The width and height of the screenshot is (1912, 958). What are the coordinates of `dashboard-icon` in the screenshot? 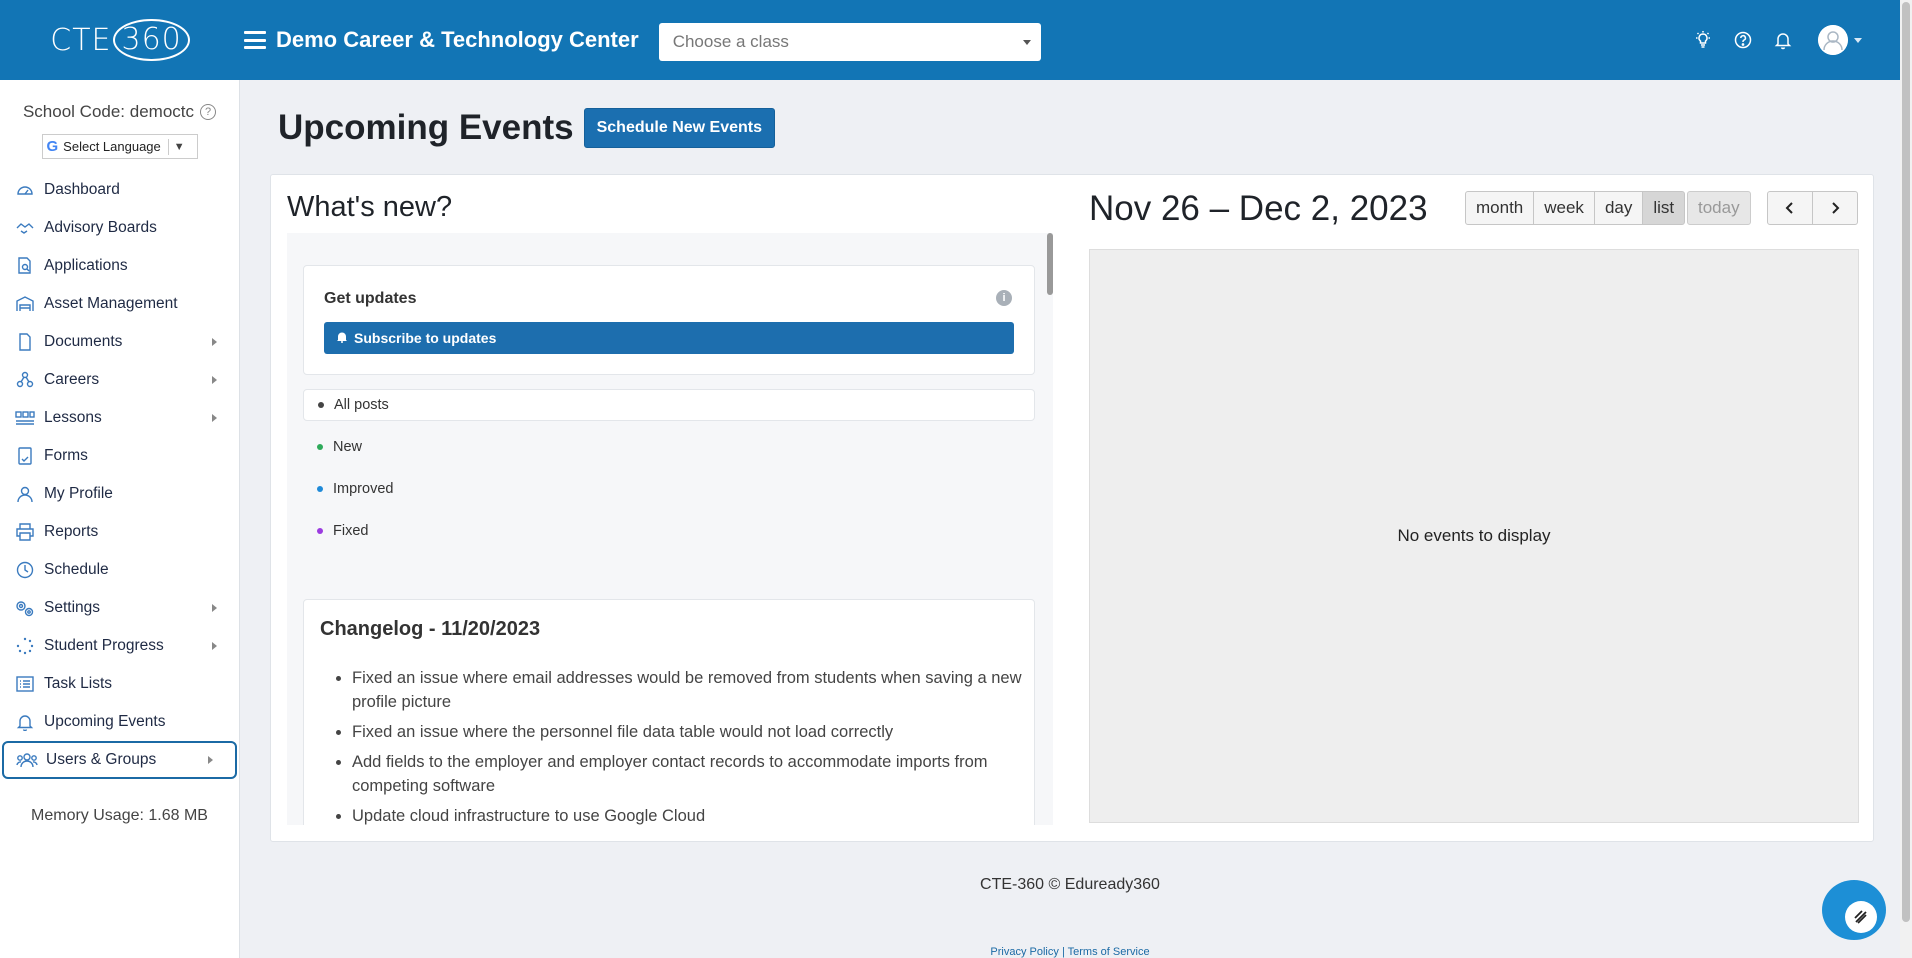 It's located at (25, 190).